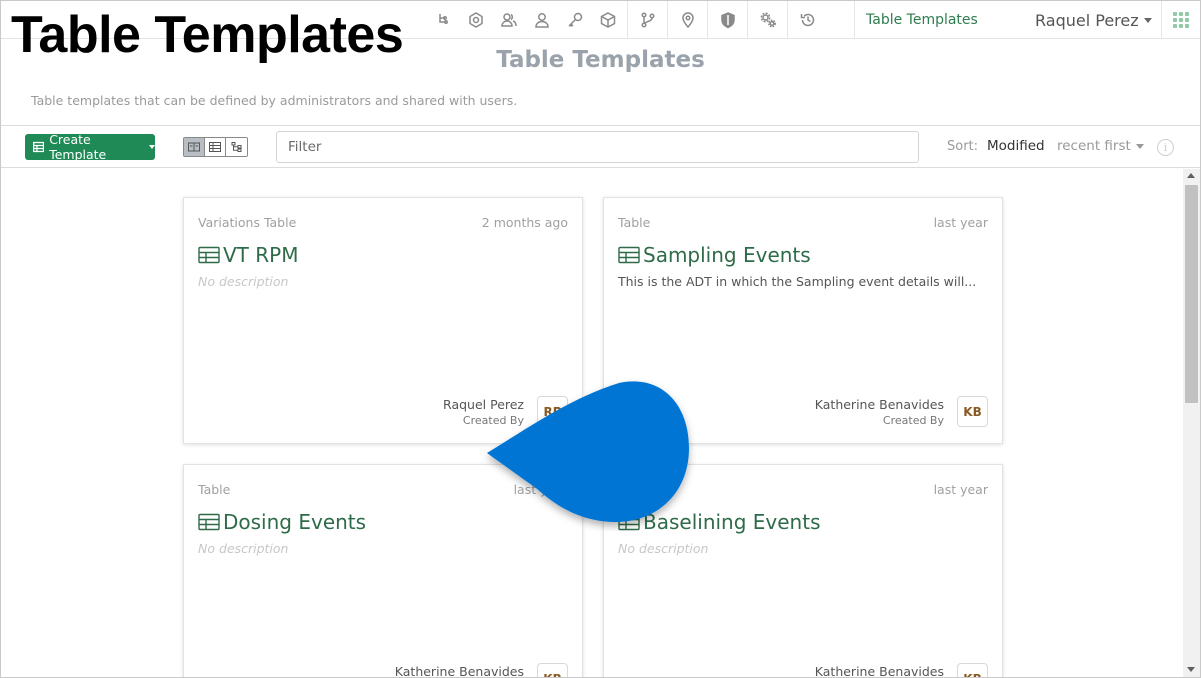 The image size is (1201, 678). I want to click on branch-icon, so click(647, 20).